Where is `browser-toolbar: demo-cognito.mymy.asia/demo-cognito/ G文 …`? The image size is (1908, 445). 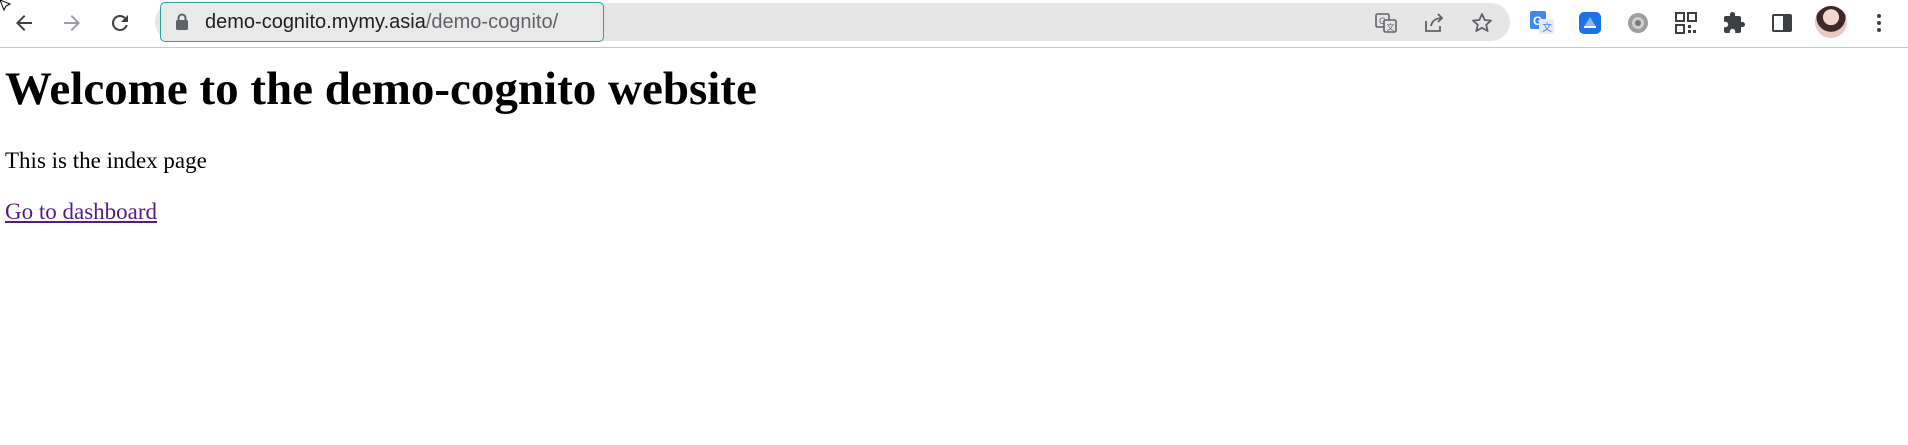 browser-toolbar: demo-cognito.mymy.asia/demo-cognito/ G文 … is located at coordinates (954, 24).